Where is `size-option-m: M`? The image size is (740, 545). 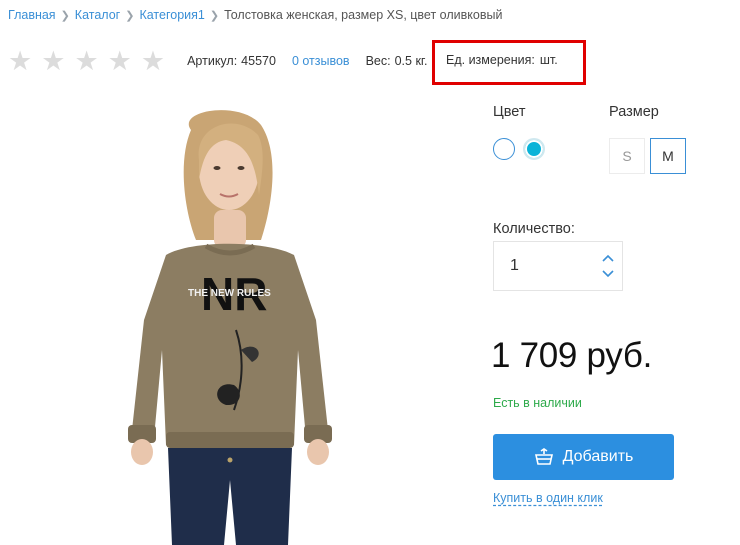
size-option-m: M is located at coordinates (668, 156).